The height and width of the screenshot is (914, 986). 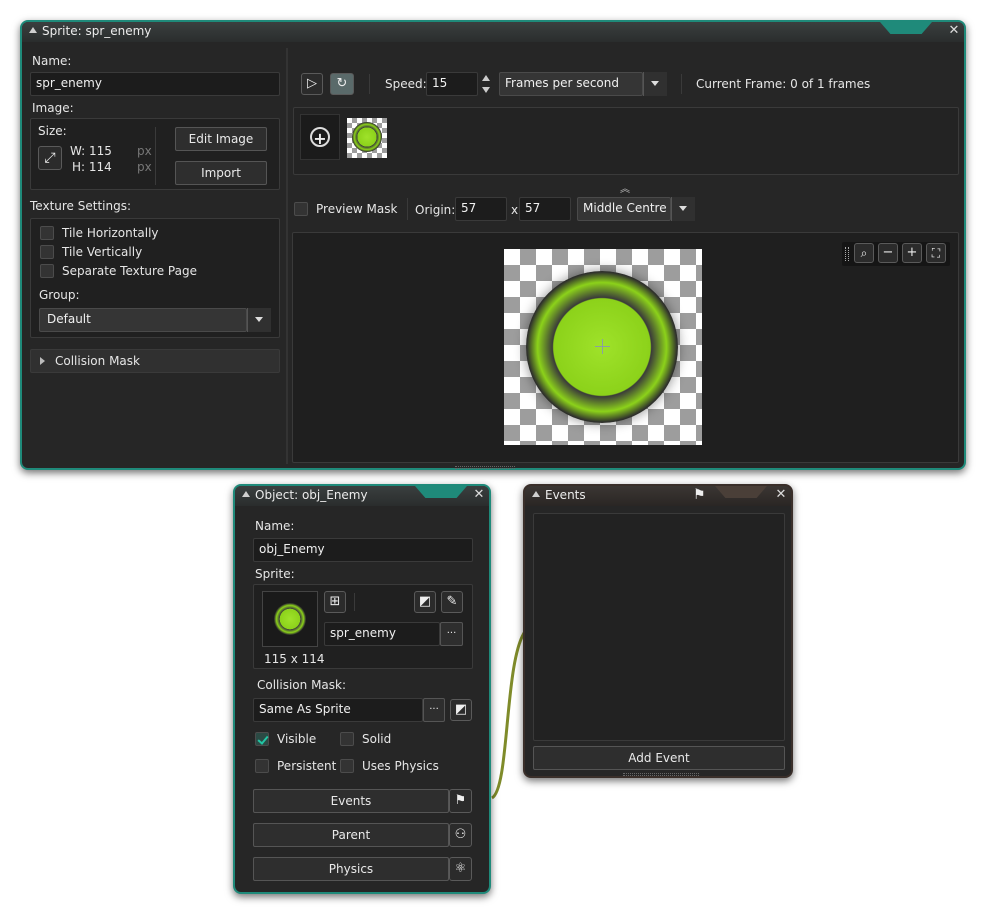 I want to click on speed-stepper, so click(x=486, y=84).